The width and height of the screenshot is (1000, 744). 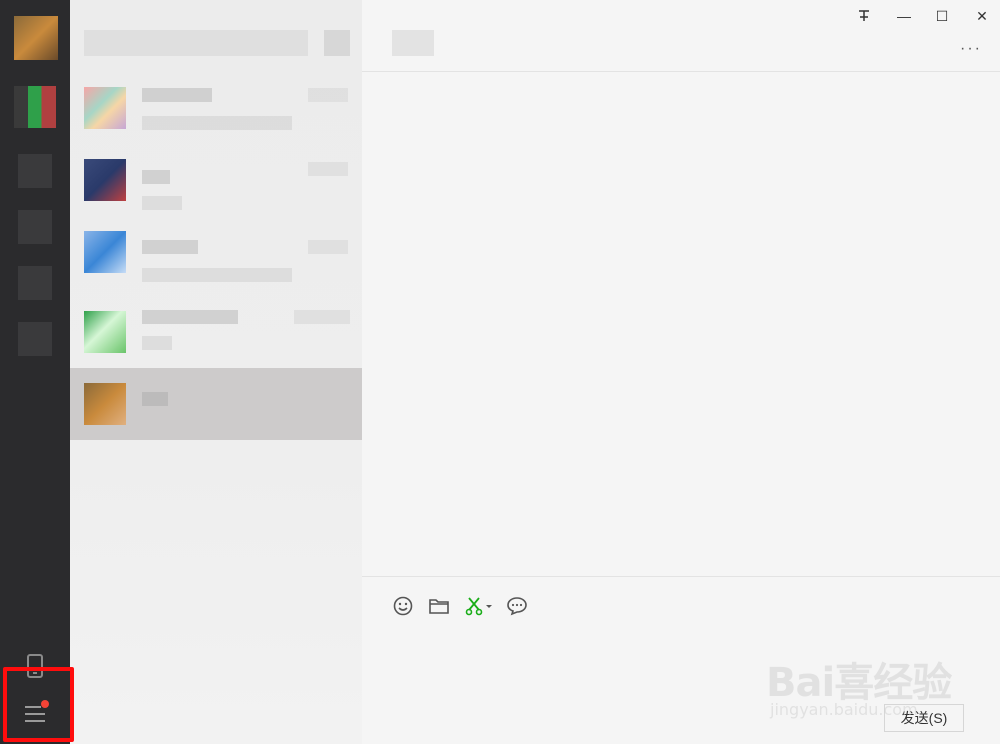 What do you see at coordinates (413, 43) in the screenshot?
I see `chat-title` at bounding box center [413, 43].